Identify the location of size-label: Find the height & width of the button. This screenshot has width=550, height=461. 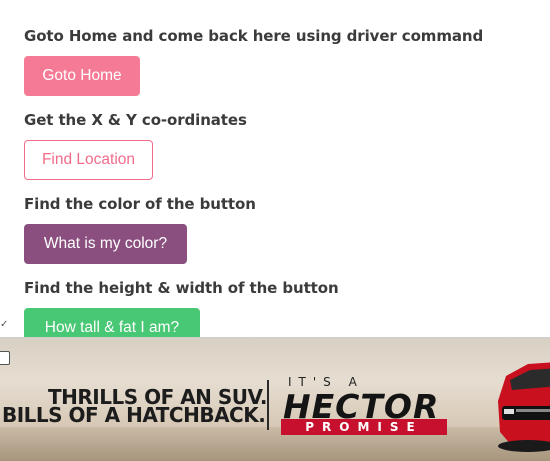
(181, 288).